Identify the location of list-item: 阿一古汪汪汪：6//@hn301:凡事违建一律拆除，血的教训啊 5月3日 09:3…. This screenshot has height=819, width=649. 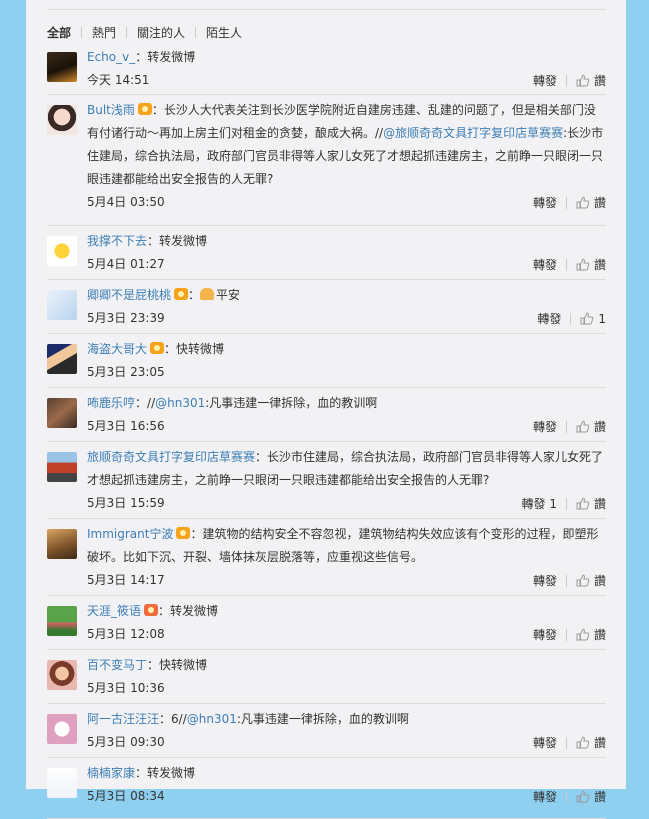
(326, 731).